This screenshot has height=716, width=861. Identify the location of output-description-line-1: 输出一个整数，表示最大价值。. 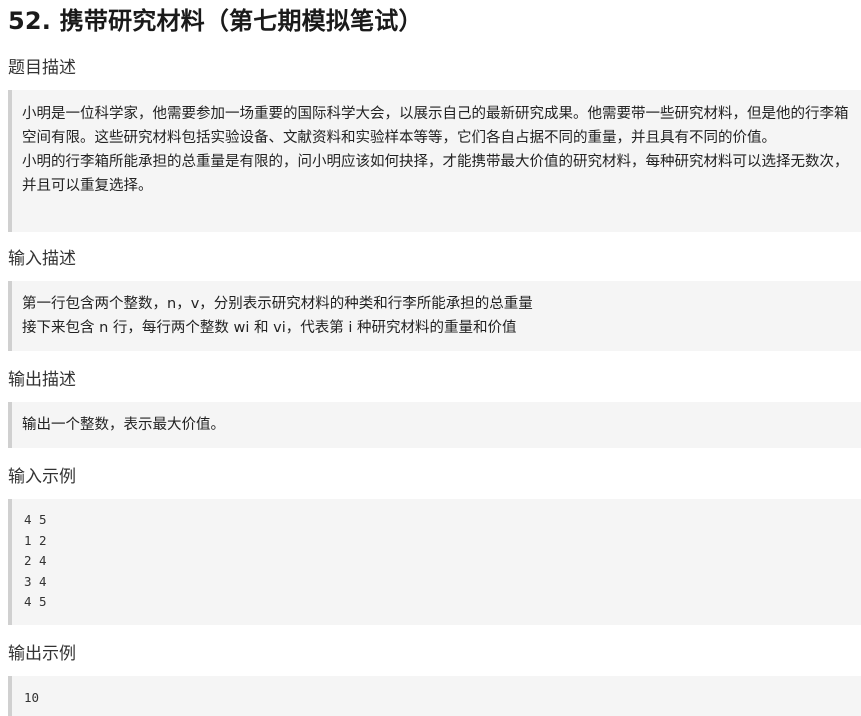
(123, 425).